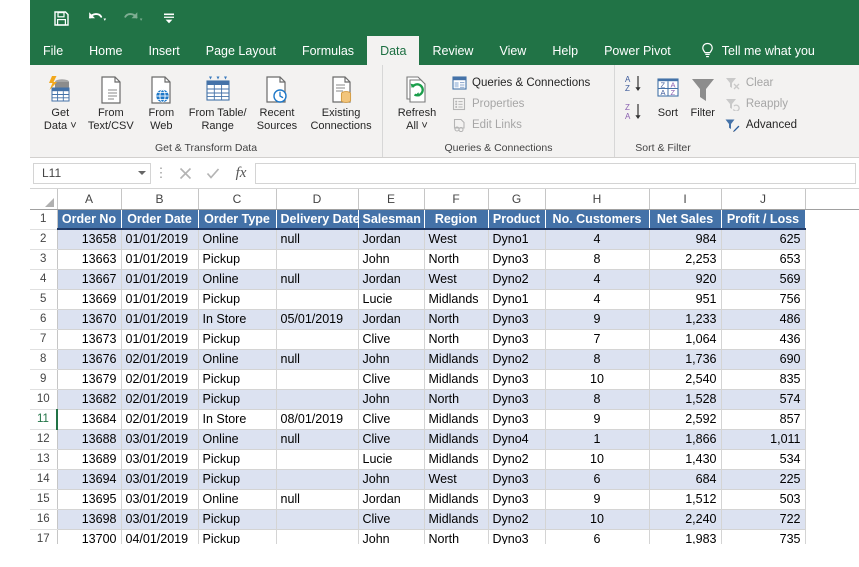 The image size is (859, 567). What do you see at coordinates (160, 239) in the screenshot?
I see `cell-B2: 01/01/2019` at bounding box center [160, 239].